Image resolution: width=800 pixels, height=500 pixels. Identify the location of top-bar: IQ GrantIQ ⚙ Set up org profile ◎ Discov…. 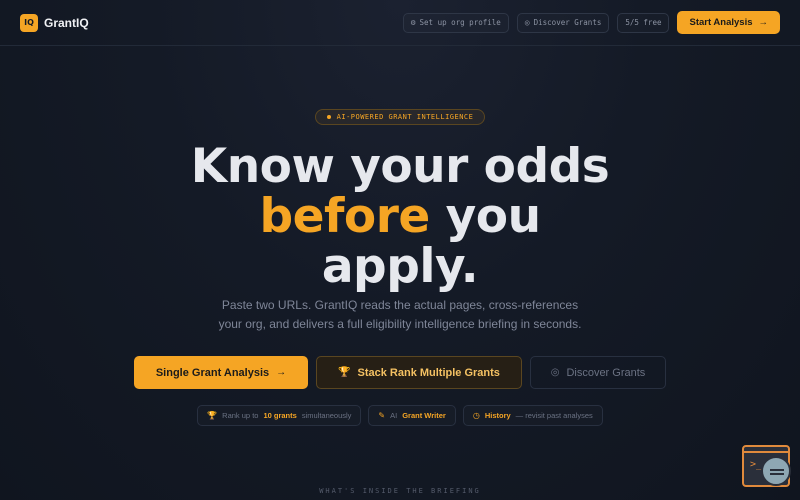
(400, 23).